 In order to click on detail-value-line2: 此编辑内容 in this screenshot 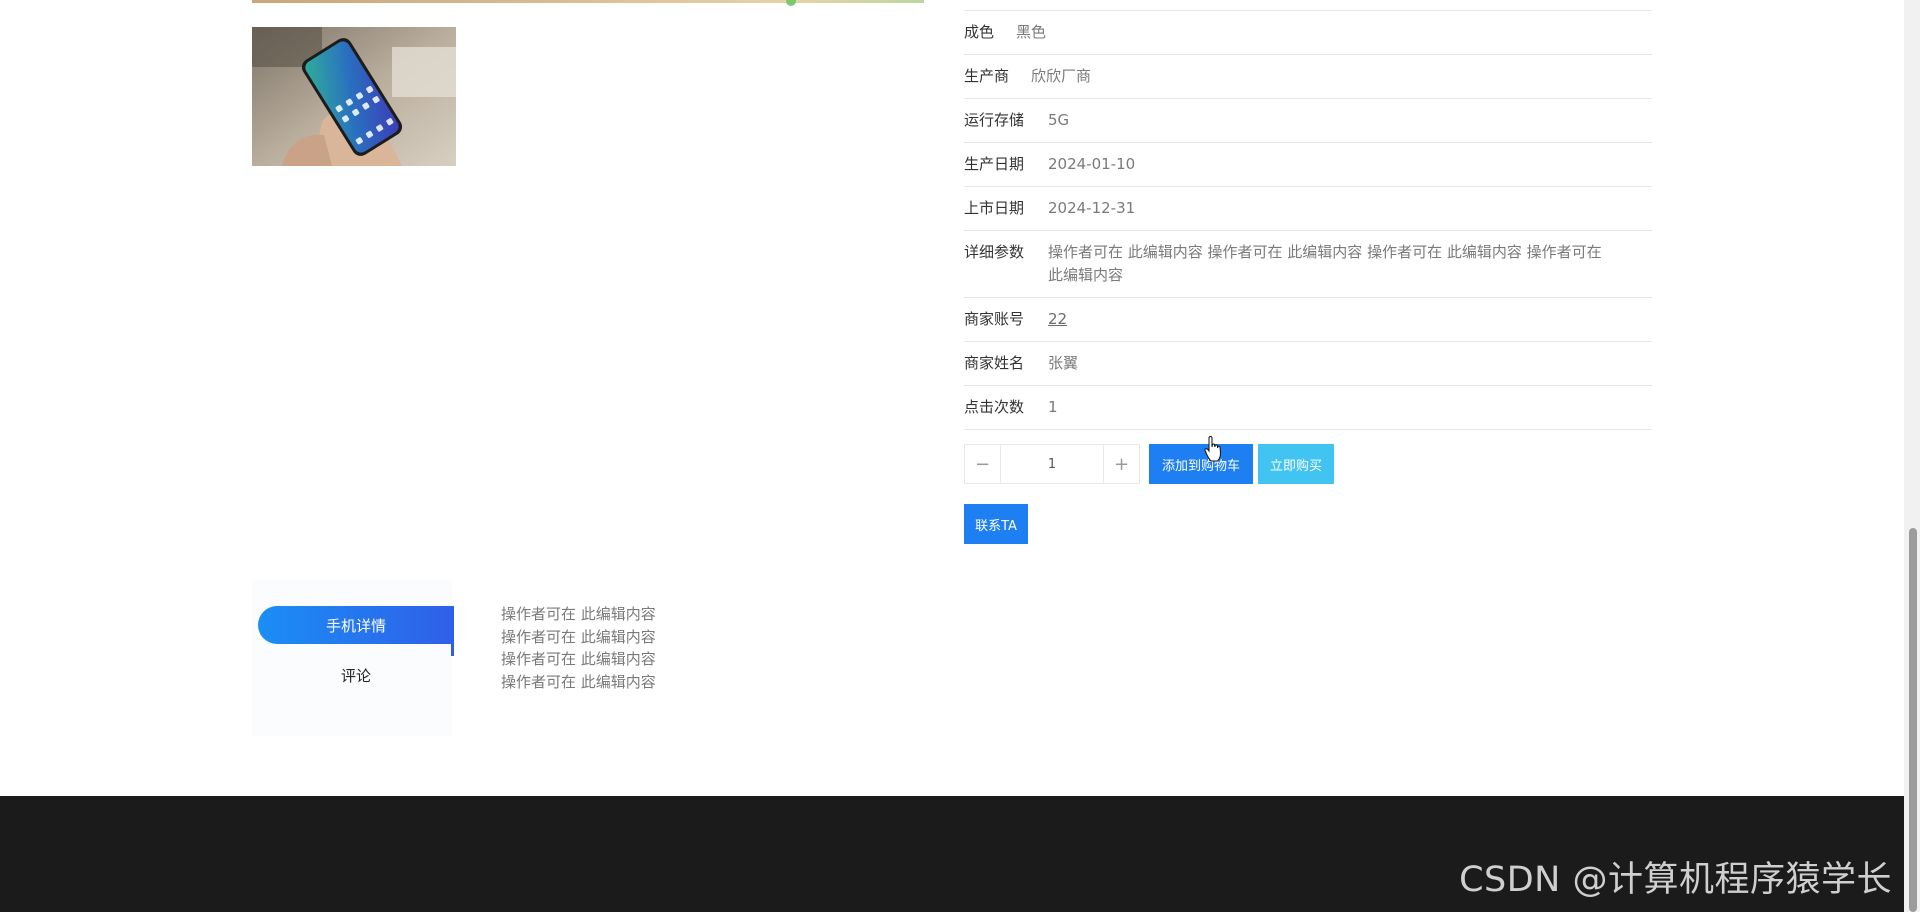, I will do `click(1086, 275)`.